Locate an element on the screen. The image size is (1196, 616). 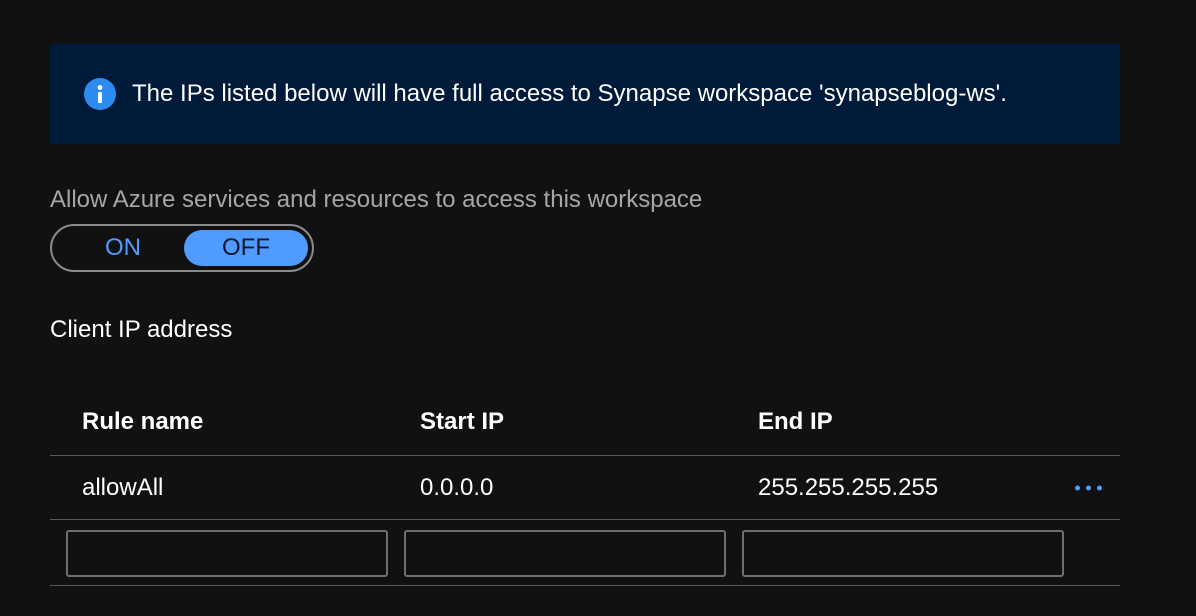
column-header-start-ip: Start IP is located at coordinates (462, 421).